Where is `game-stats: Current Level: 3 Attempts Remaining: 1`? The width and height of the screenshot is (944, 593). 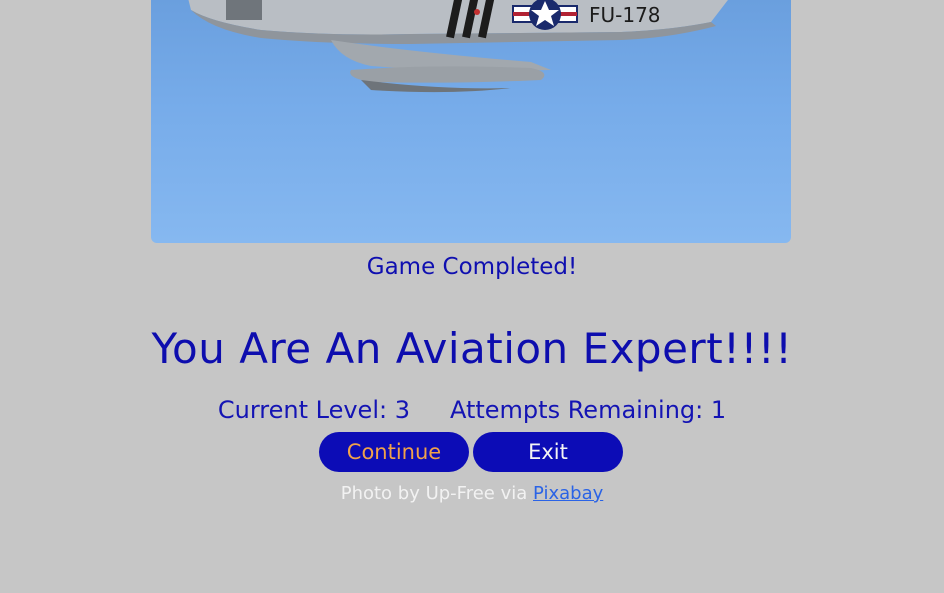 game-stats: Current Level: 3 Attempts Remaining: 1 is located at coordinates (472, 410).